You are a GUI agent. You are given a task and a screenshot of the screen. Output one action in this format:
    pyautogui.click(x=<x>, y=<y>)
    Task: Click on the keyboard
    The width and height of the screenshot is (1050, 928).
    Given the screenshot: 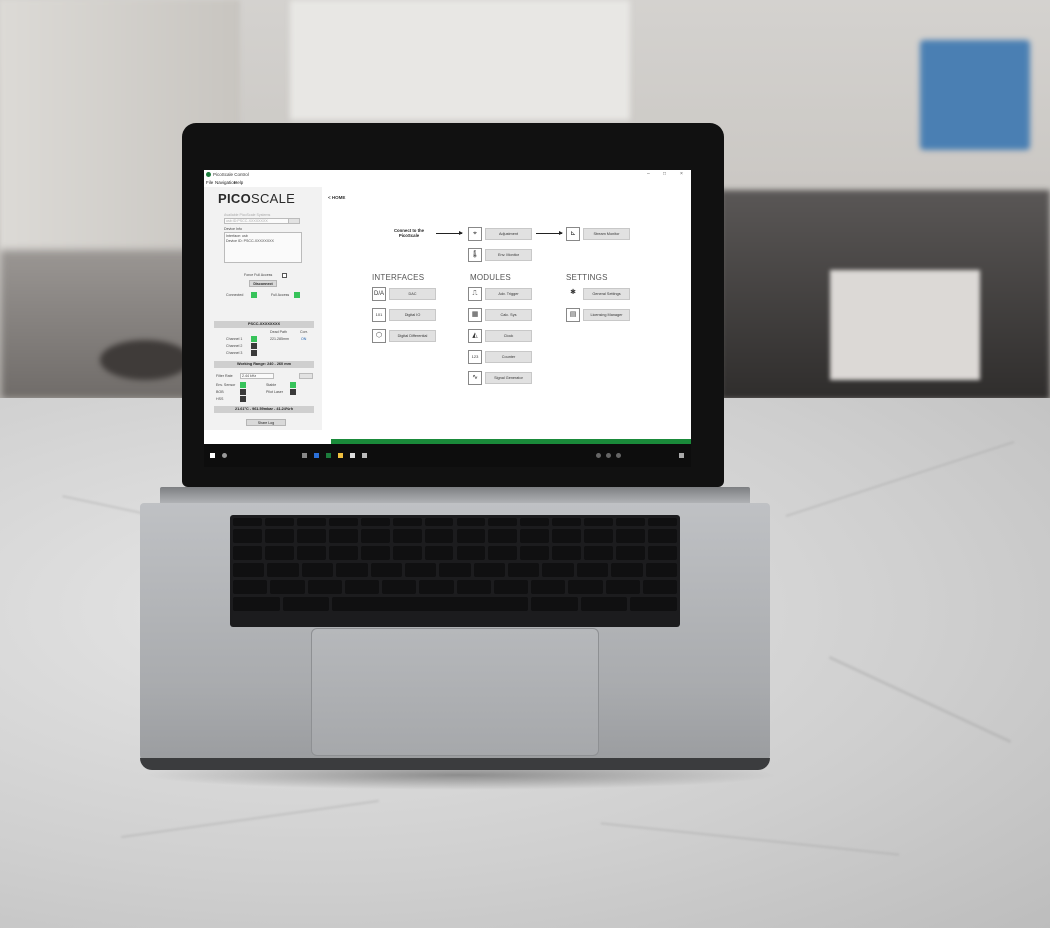 What is the action you would take?
    pyautogui.click(x=455, y=571)
    